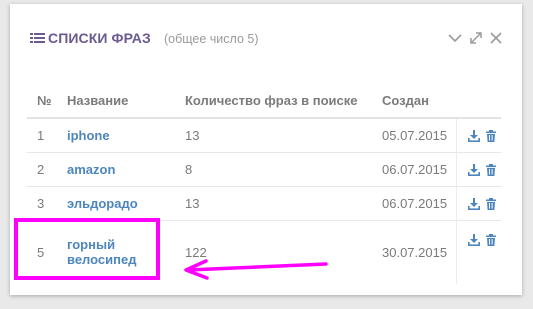 This screenshot has height=309, width=533. I want to click on column-header-name: Название, so click(116, 101).